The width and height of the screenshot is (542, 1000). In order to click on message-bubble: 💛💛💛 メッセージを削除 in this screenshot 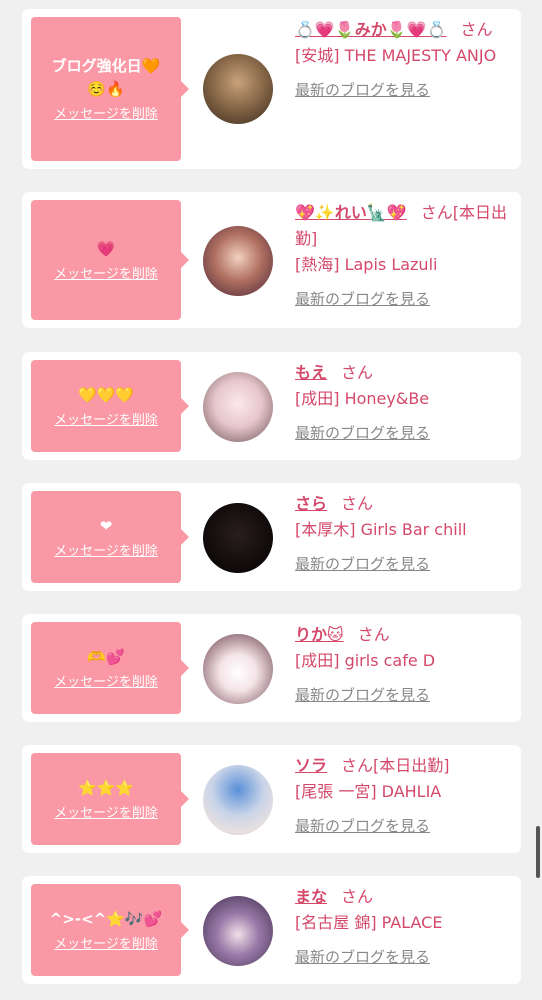, I will do `click(110, 406)`.